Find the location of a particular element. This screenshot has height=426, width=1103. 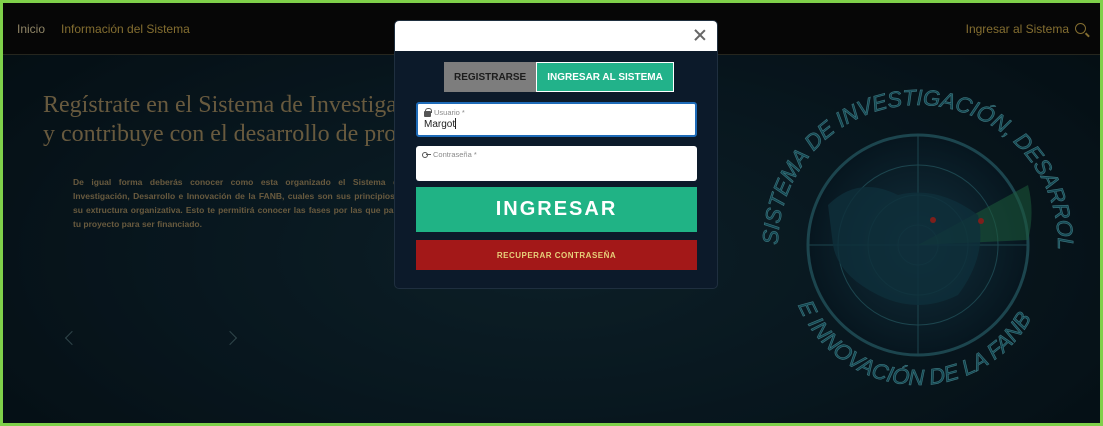

username-label-text: Usuario * is located at coordinates (449, 112).